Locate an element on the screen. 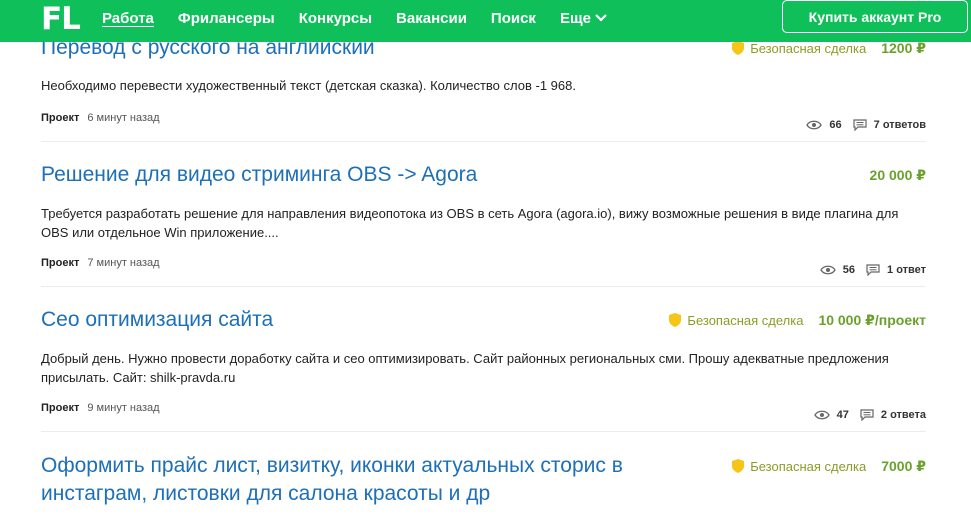 Image resolution: width=971 pixels, height=524 pixels. views-count: 66 is located at coordinates (824, 125).